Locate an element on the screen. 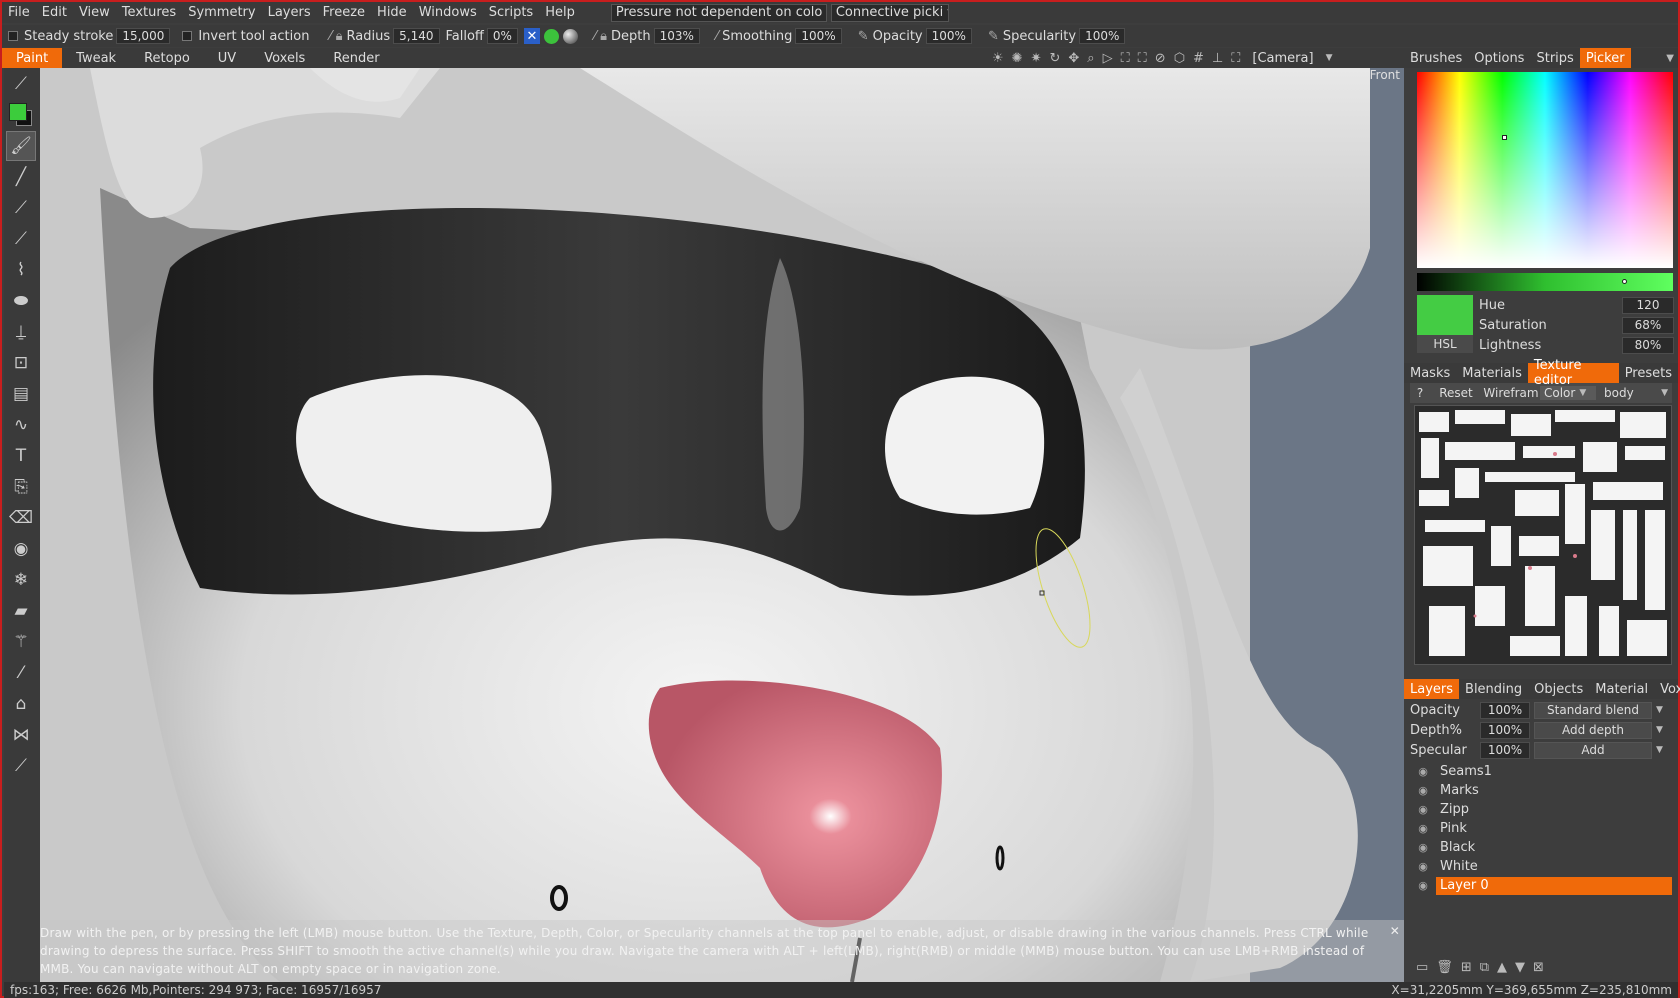 The height and width of the screenshot is (998, 1680). zoom-icon: ⌕ is located at coordinates (1090, 58).